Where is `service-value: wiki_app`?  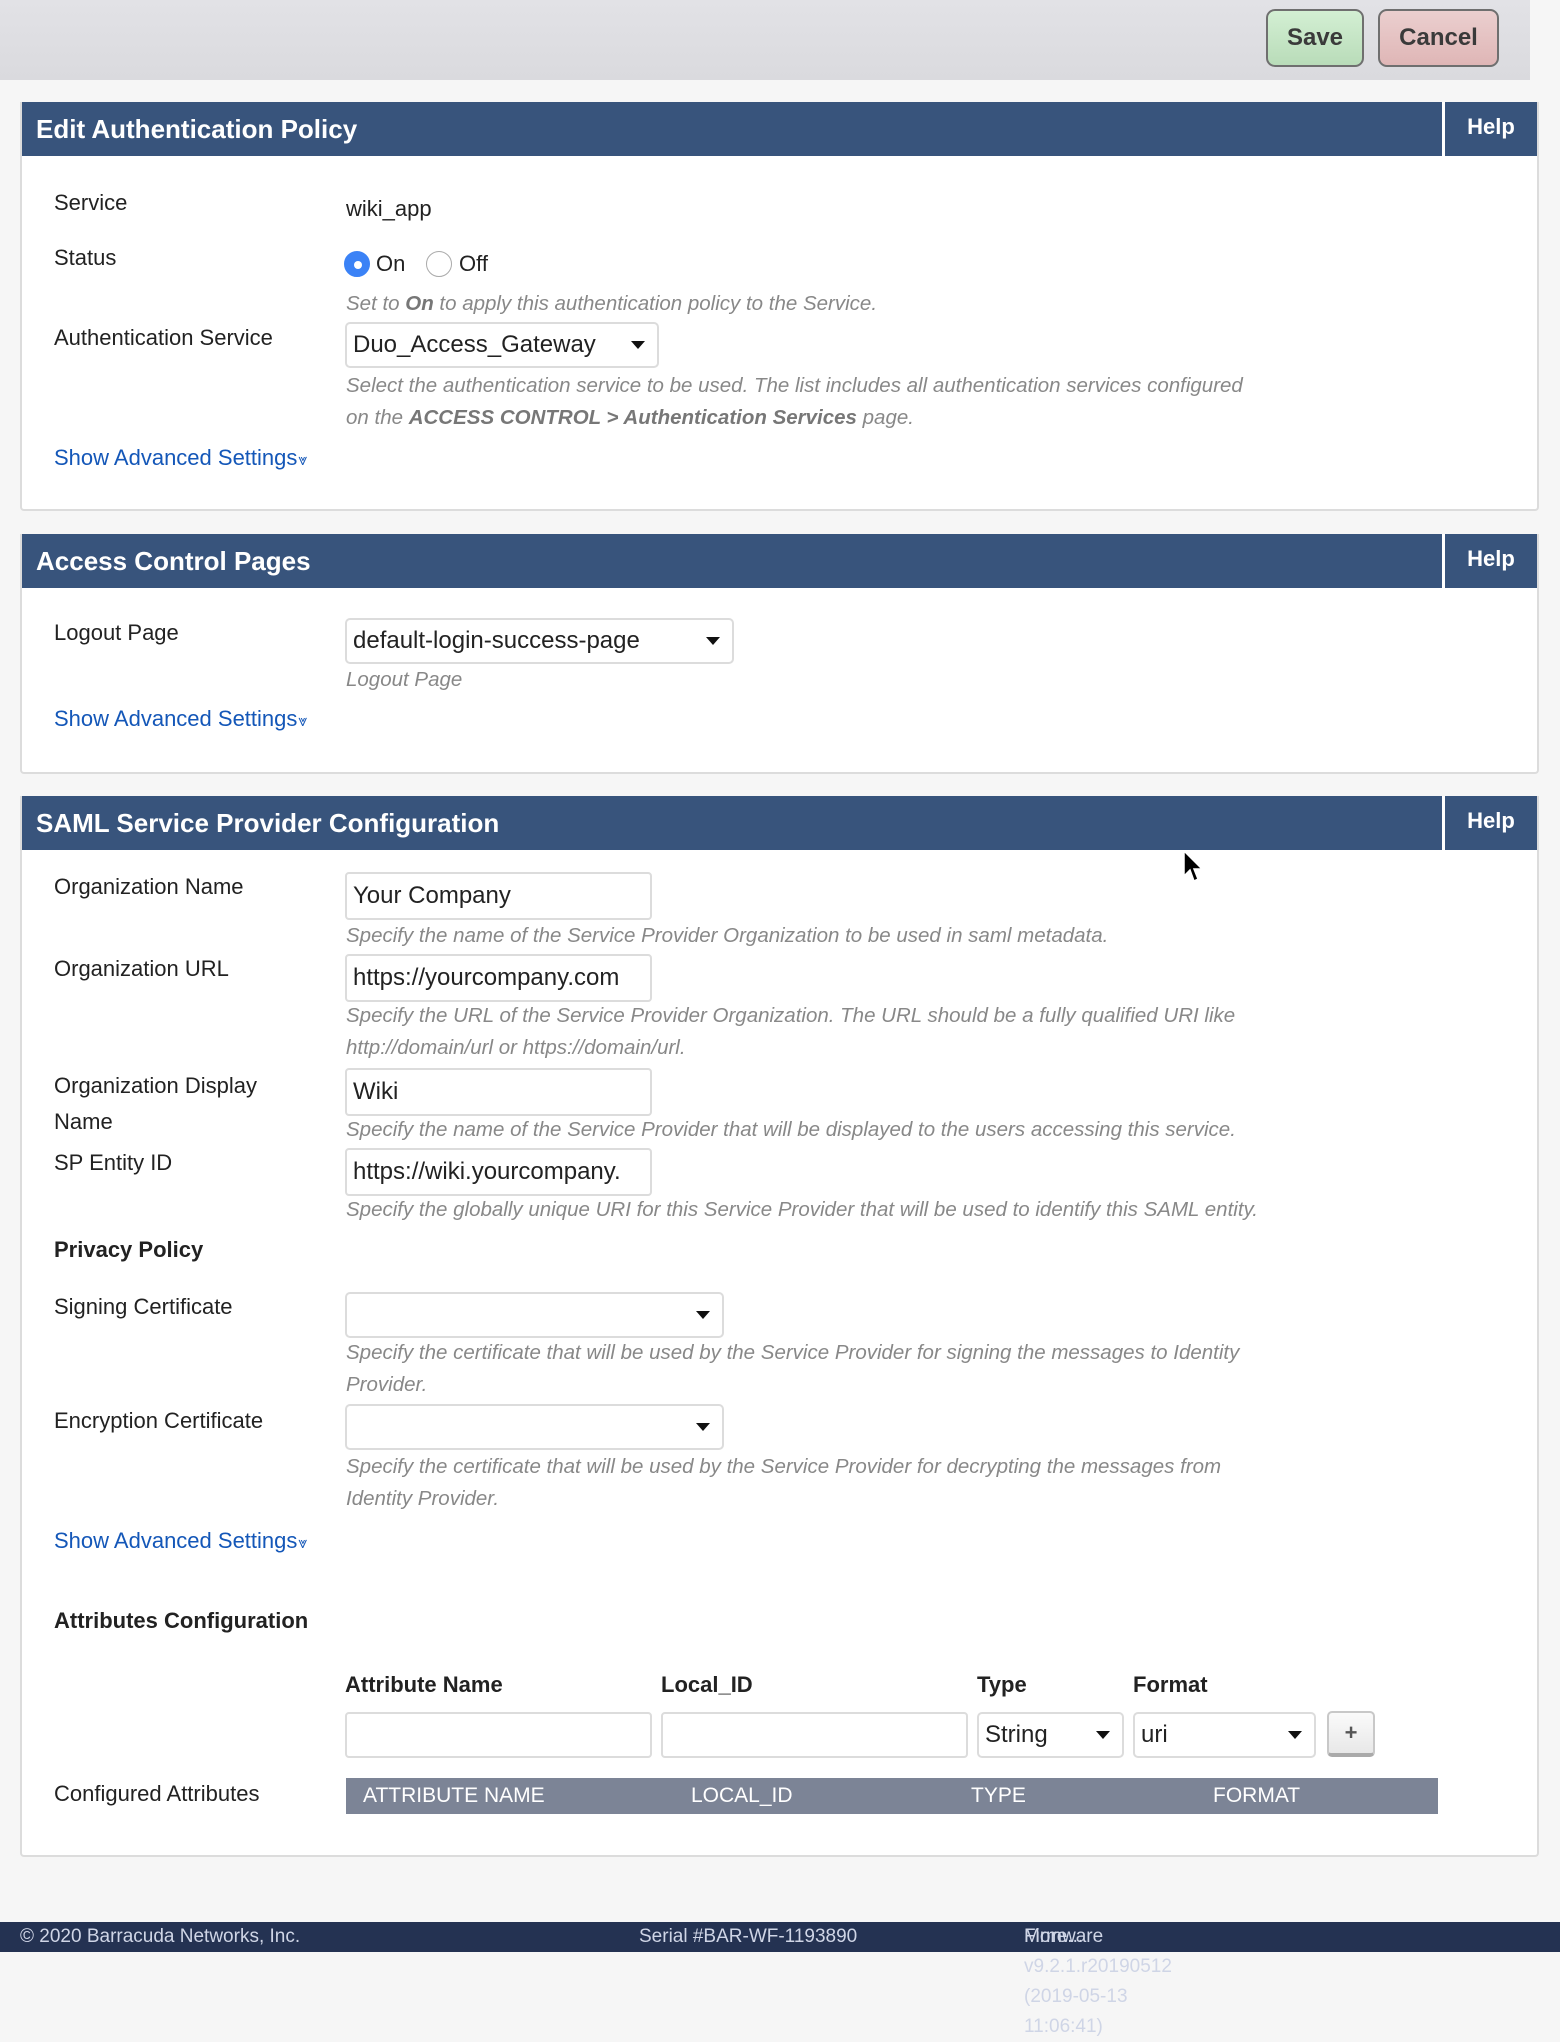 service-value: wiki_app is located at coordinates (389, 208).